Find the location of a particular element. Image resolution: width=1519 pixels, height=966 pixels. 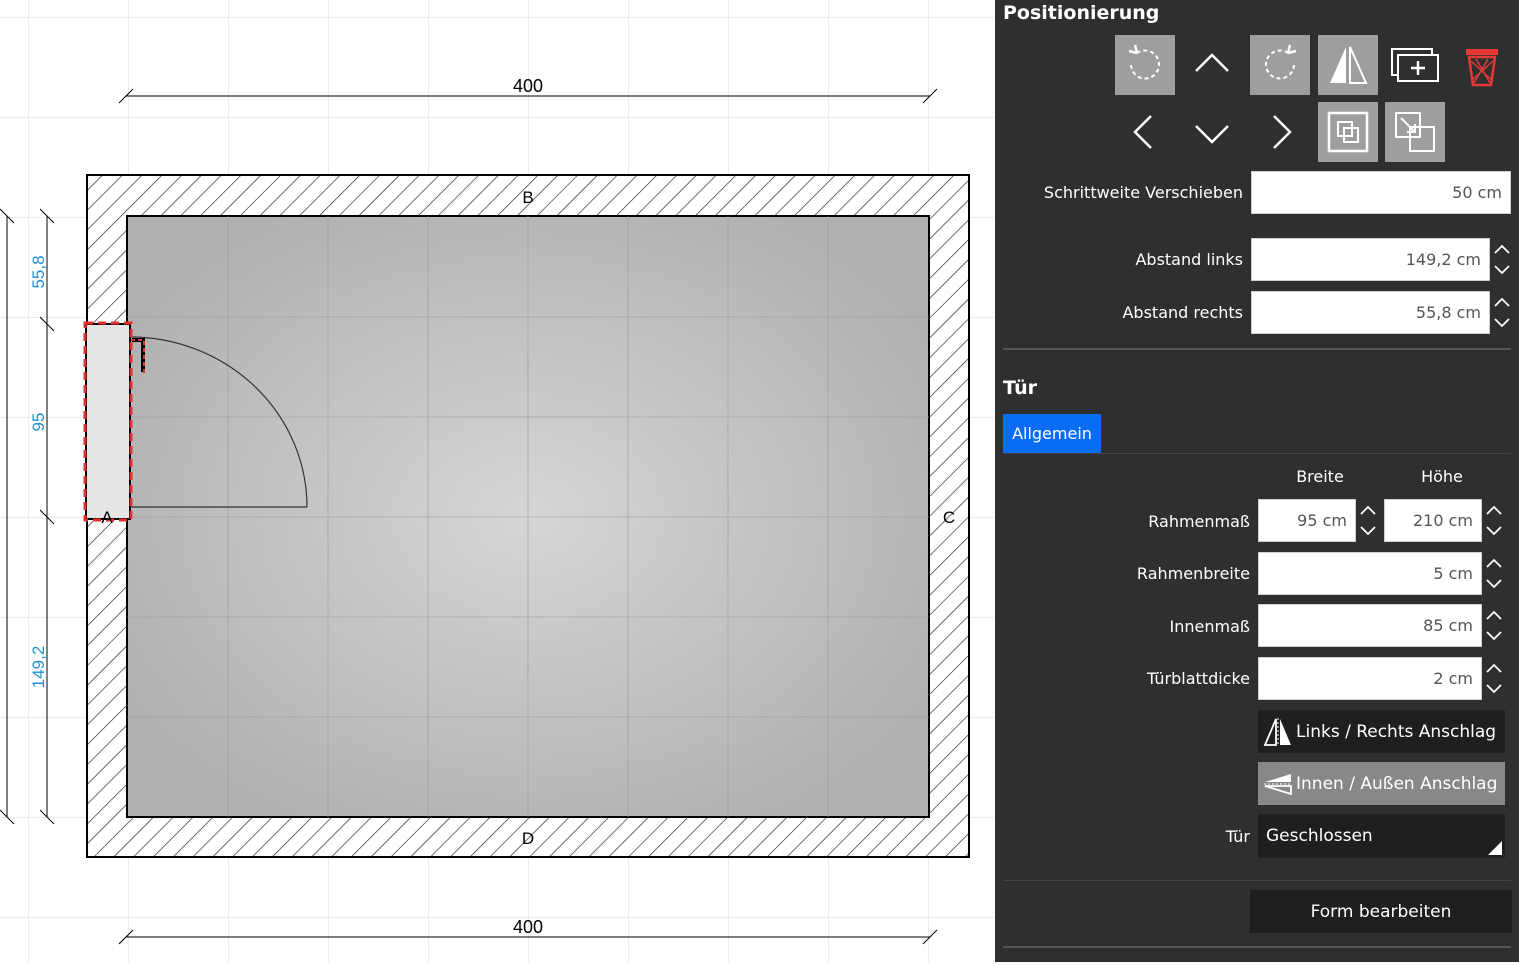

leaf-thickness-input: 2 cm is located at coordinates (1370, 678).